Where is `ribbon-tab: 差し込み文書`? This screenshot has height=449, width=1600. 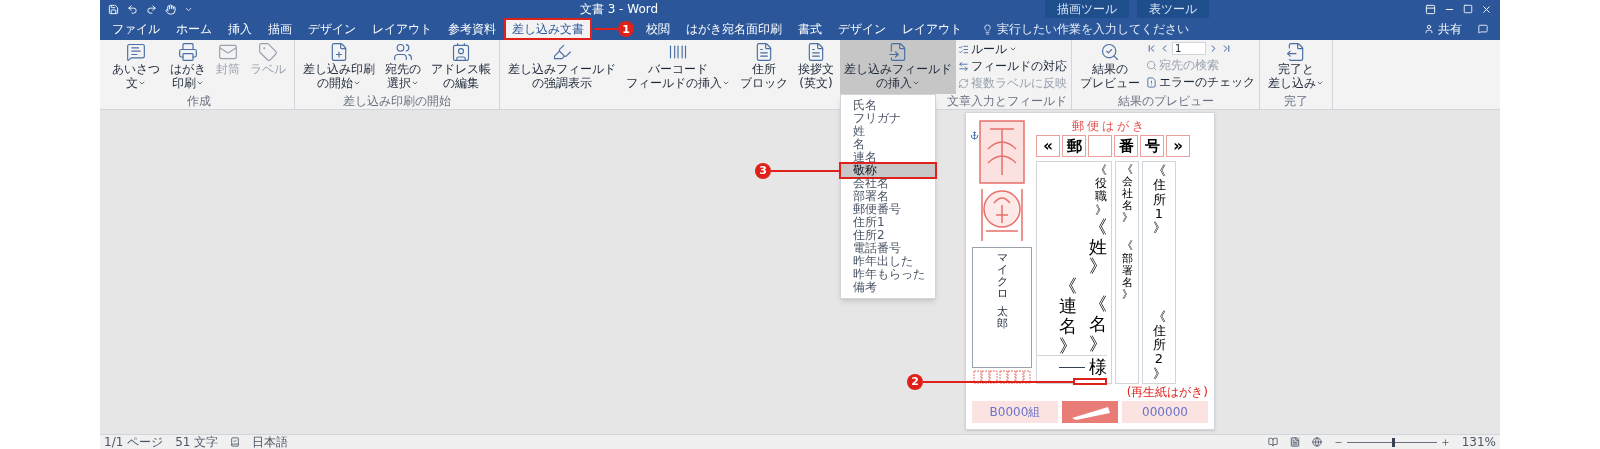 ribbon-tab: 差し込み文書 is located at coordinates (548, 29).